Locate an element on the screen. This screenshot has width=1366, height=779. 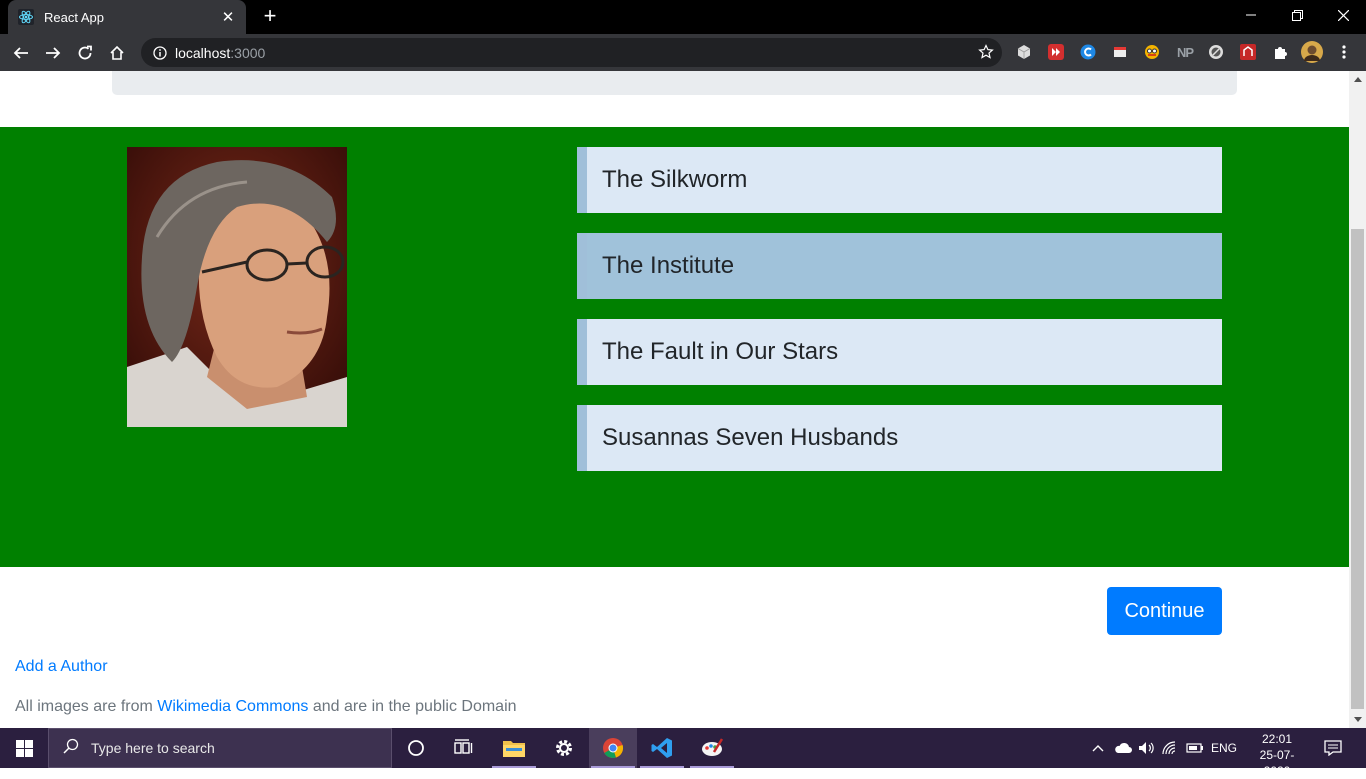
answer-title: The Fault in Our Stars is located at coordinates (720, 351).